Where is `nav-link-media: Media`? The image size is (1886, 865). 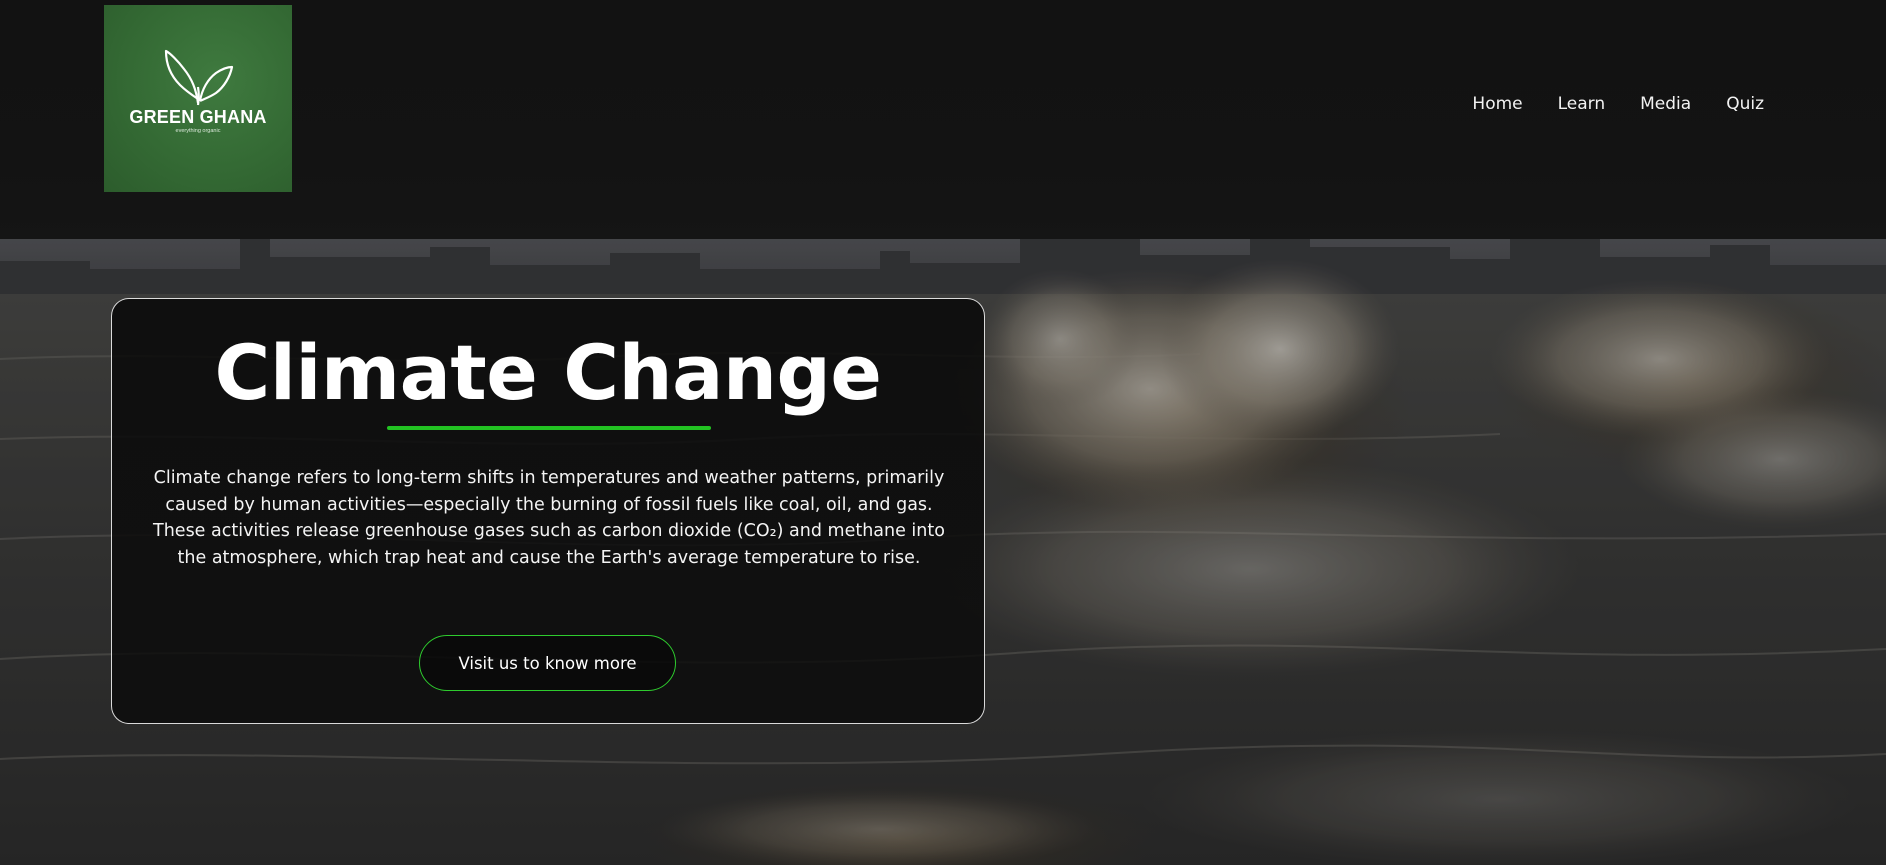
nav-link-media: Media is located at coordinates (1665, 104).